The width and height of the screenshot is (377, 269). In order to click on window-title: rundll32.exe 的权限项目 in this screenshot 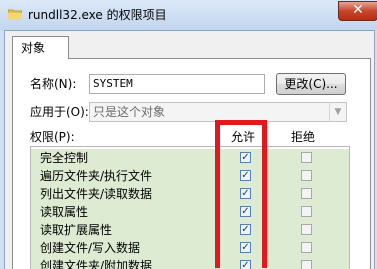, I will do `click(97, 15)`.